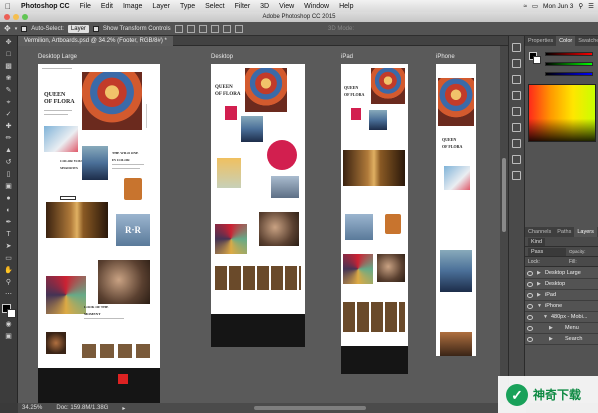  What do you see at coordinates (9, 127) in the screenshot?
I see `healing-brush-icon: ✚` at bounding box center [9, 127].